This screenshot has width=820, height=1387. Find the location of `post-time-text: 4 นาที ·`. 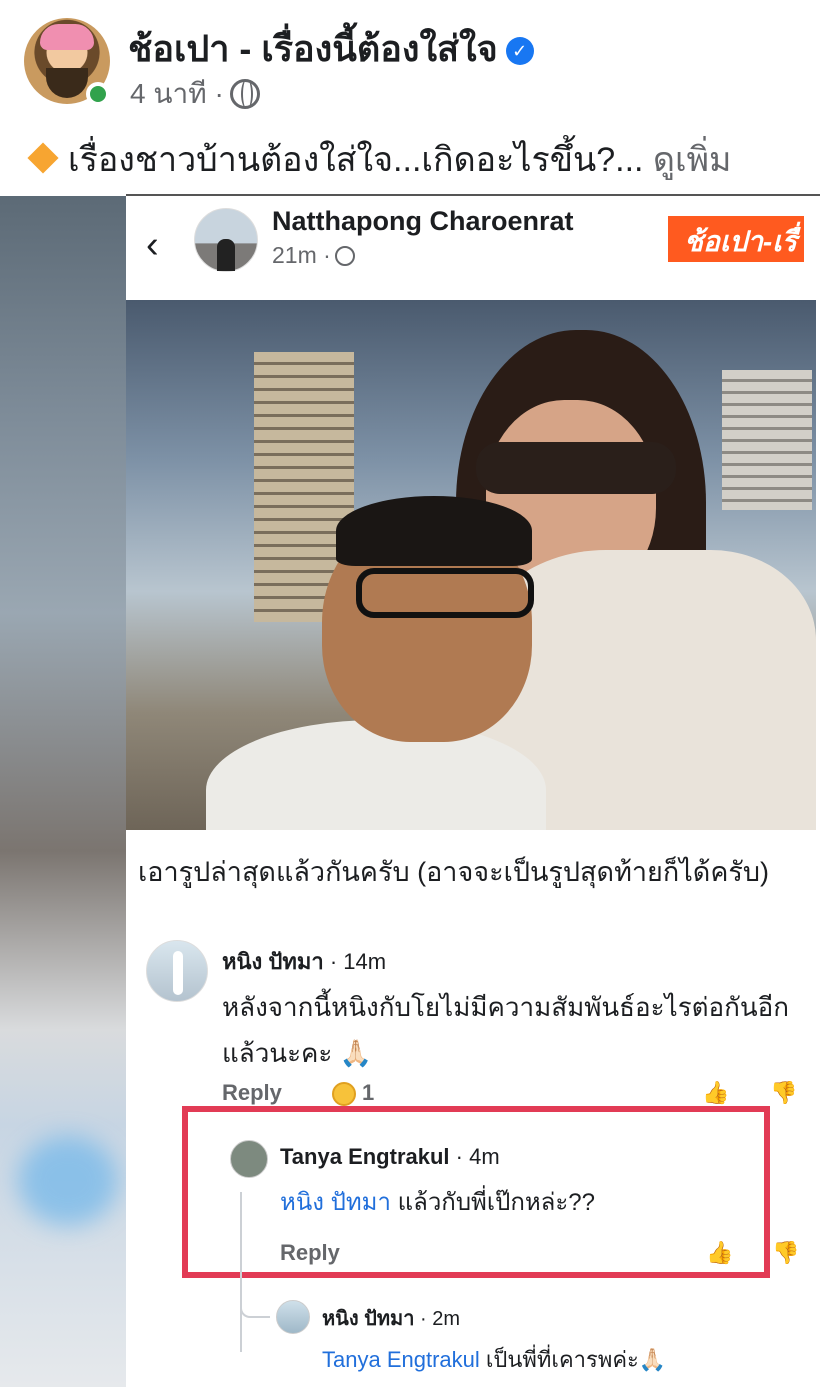

post-time-text: 4 นาที · is located at coordinates (177, 93).